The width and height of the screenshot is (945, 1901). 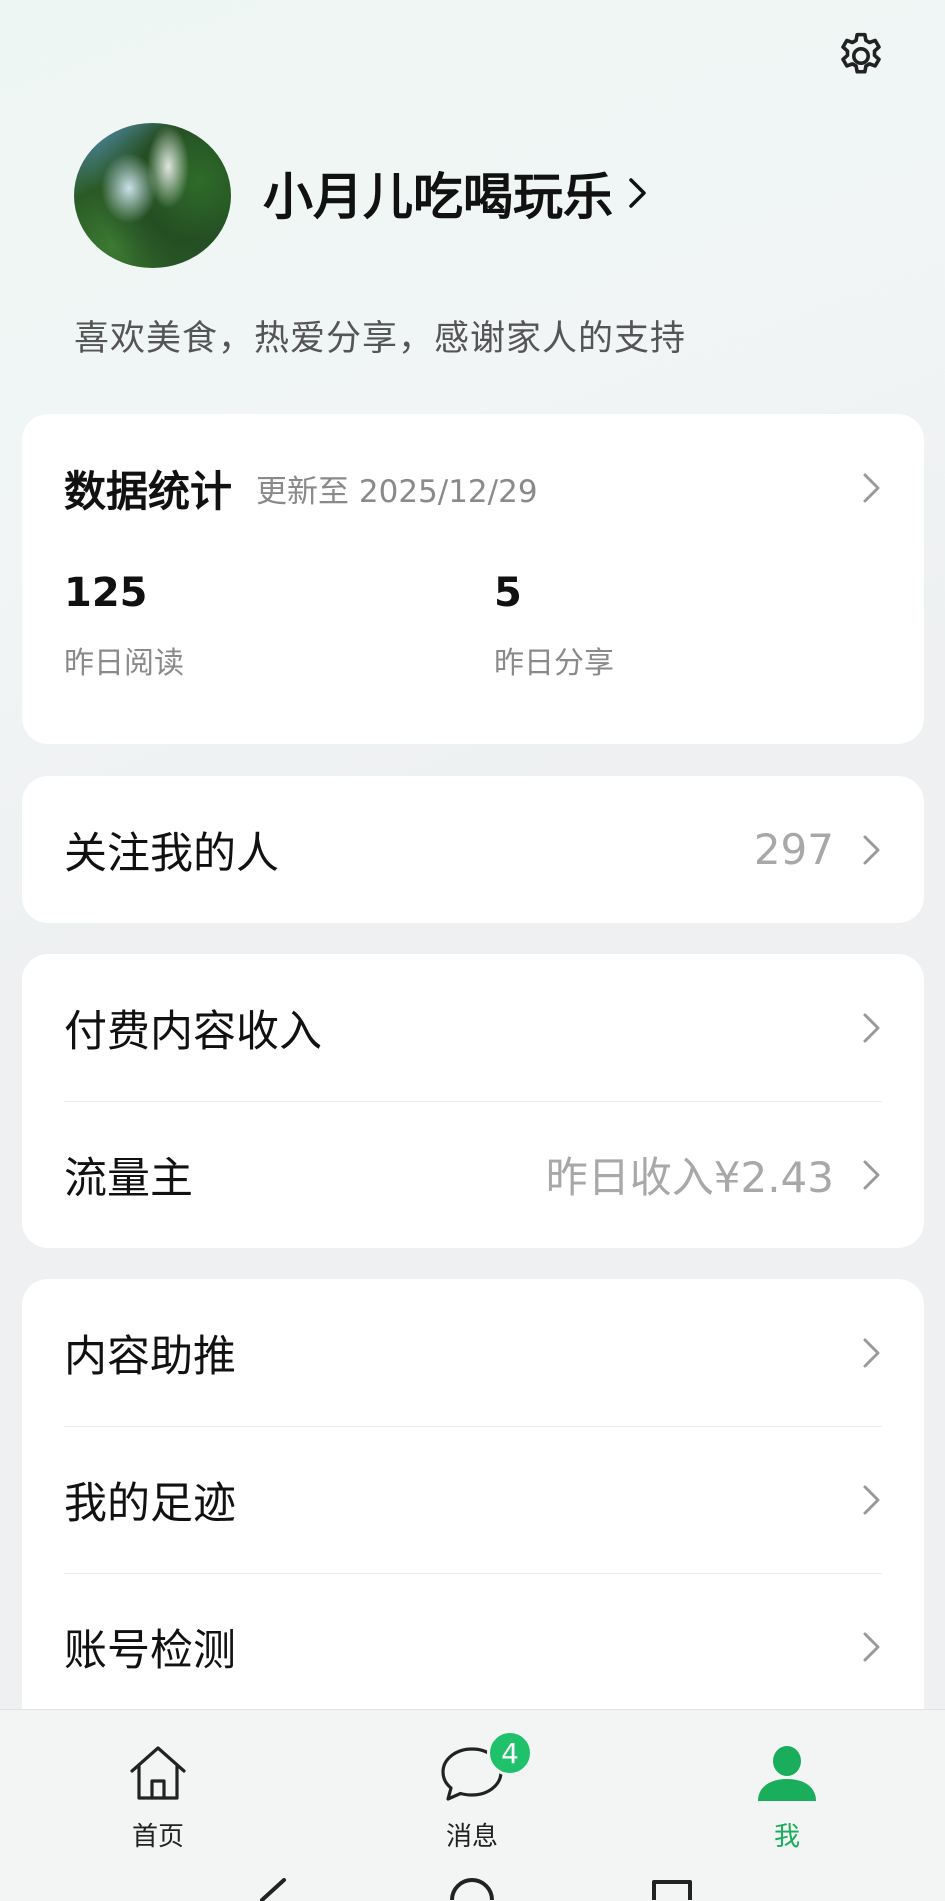 I want to click on username: 小月儿吃喝玩乐, so click(x=438, y=197).